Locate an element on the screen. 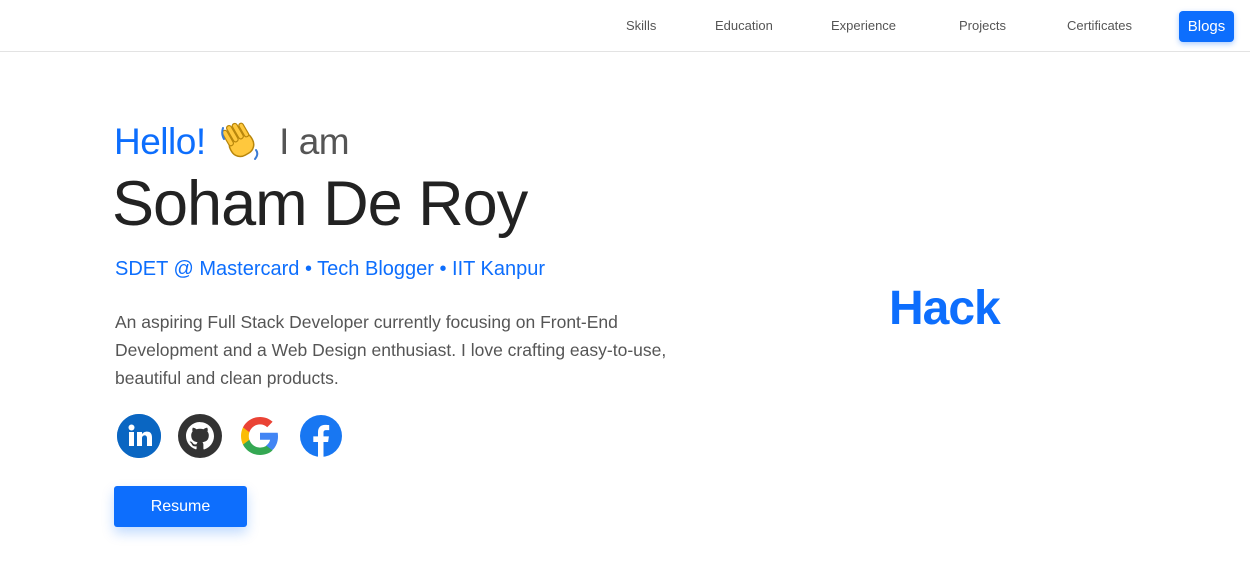 This screenshot has height=573, width=1250. hello-text: Hello! is located at coordinates (160, 141).